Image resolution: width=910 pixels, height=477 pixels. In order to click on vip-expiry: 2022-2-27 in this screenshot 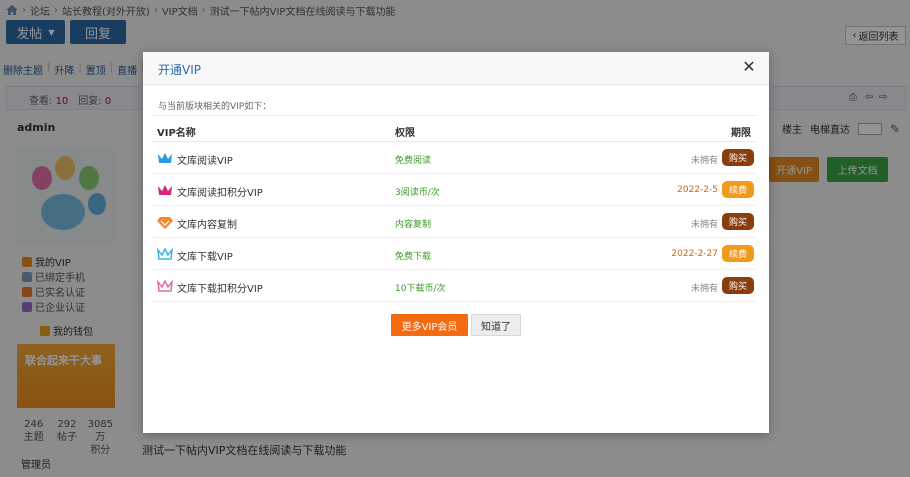, I will do `click(694, 254)`.